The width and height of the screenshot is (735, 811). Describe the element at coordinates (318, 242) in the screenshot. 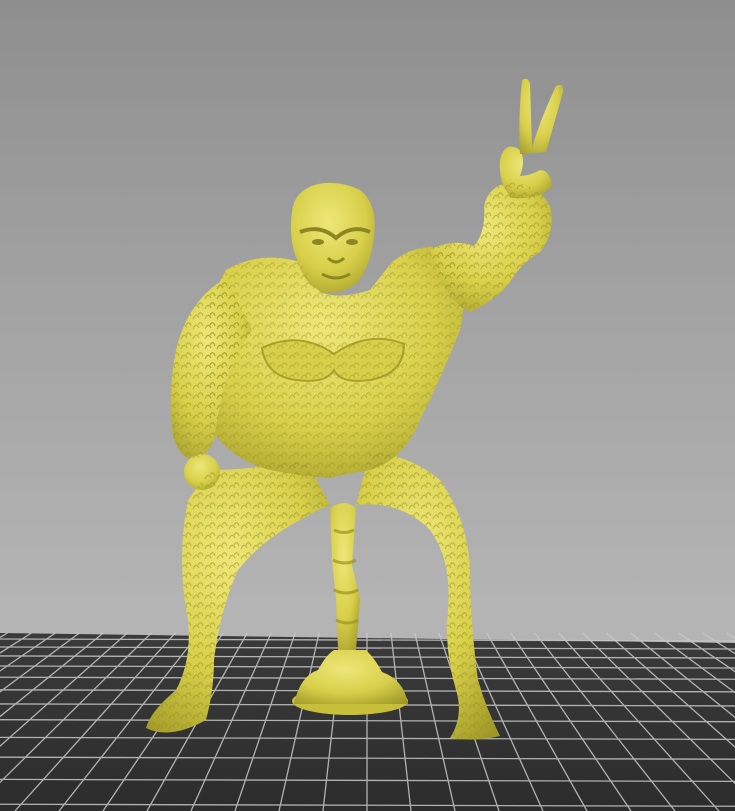

I see `left-eye` at that location.